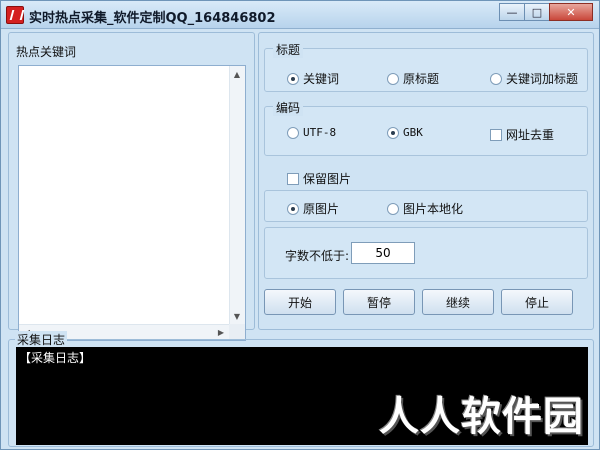  I want to click on title-groupbox: 标题 关键词 原标题 关键词加标题, so click(426, 66).